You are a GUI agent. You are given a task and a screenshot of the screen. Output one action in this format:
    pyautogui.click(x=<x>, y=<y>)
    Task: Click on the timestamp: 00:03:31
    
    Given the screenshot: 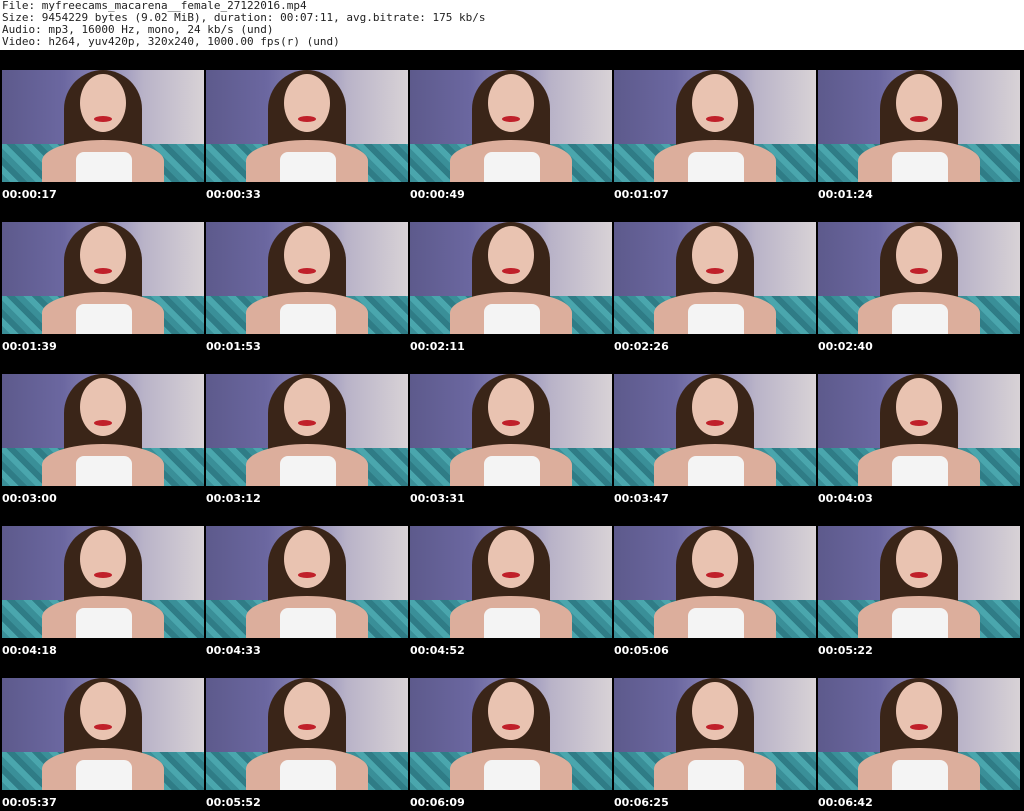 What is the action you would take?
    pyautogui.click(x=437, y=498)
    